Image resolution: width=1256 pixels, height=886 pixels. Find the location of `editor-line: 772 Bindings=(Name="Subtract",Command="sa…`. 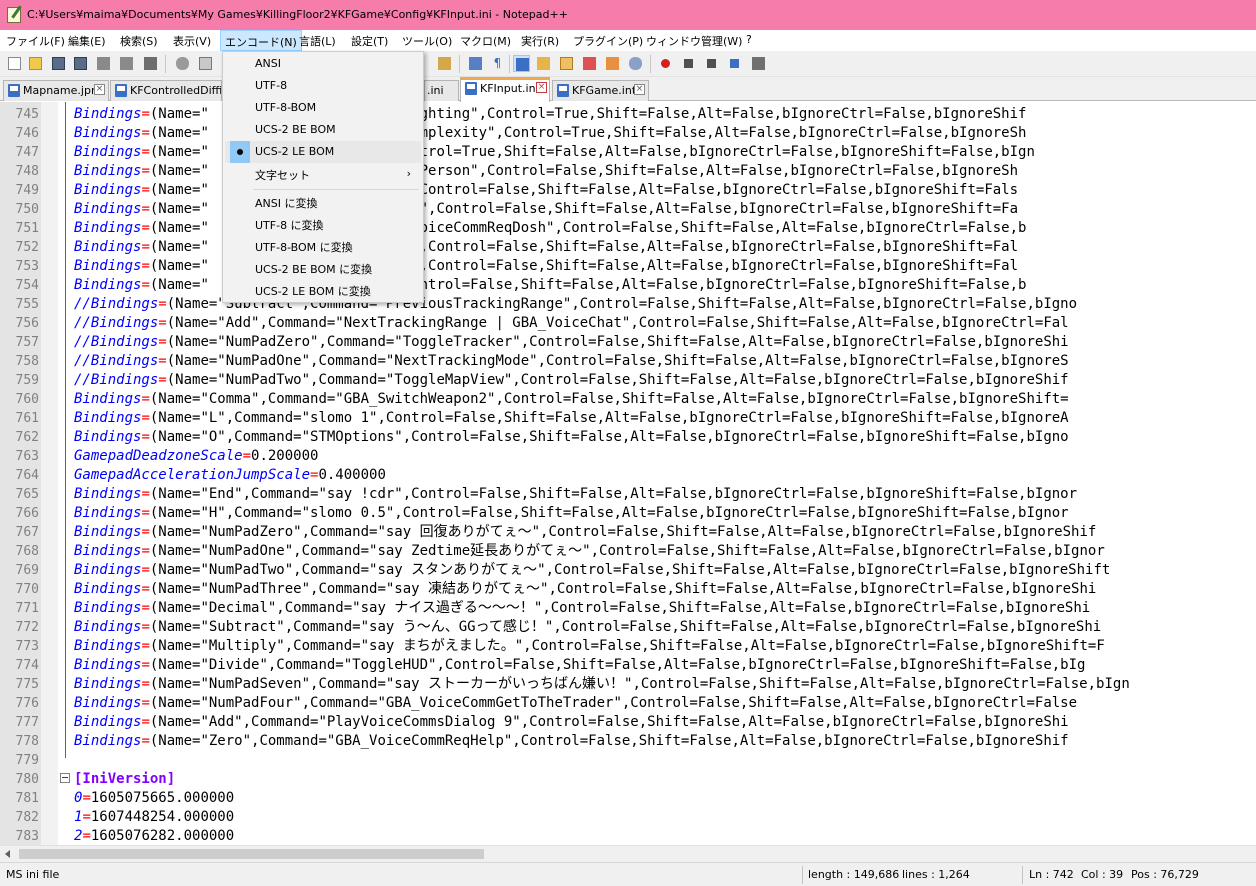

editor-line: 772 Bindings=(Name="Subtract",Command="sa… is located at coordinates (628, 627).